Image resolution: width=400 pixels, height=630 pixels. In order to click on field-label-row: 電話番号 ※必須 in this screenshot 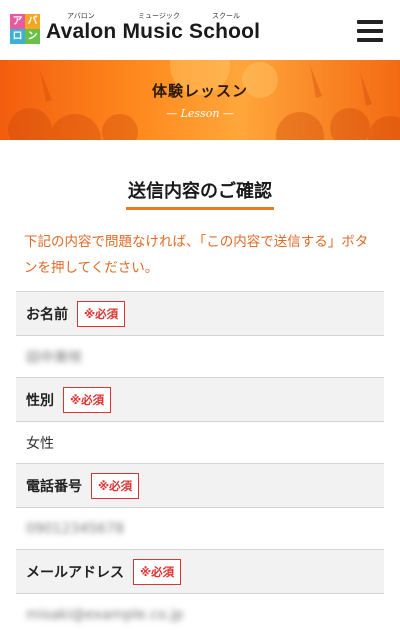, I will do `click(200, 485)`.